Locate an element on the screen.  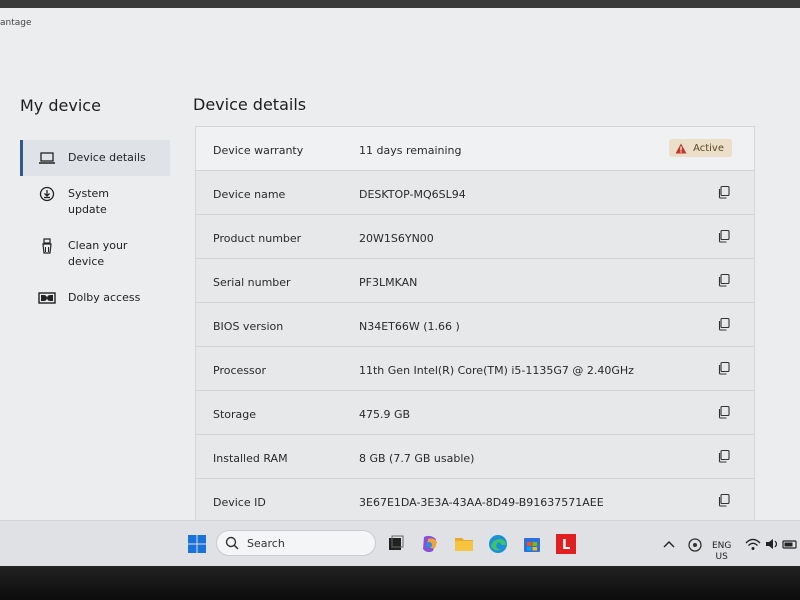
file-explorer-icon is located at coordinates (464, 544).